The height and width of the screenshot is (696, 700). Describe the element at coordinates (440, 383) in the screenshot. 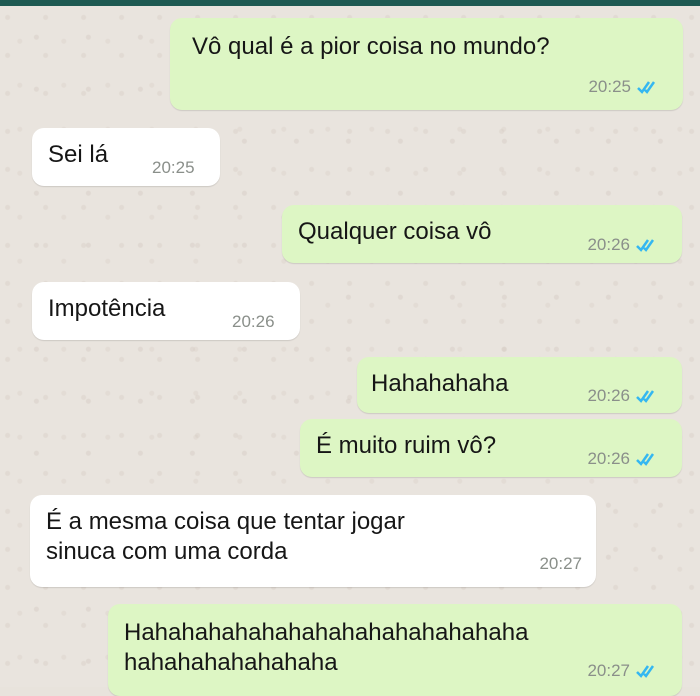

I see `message-text: Hahahahaha` at that location.